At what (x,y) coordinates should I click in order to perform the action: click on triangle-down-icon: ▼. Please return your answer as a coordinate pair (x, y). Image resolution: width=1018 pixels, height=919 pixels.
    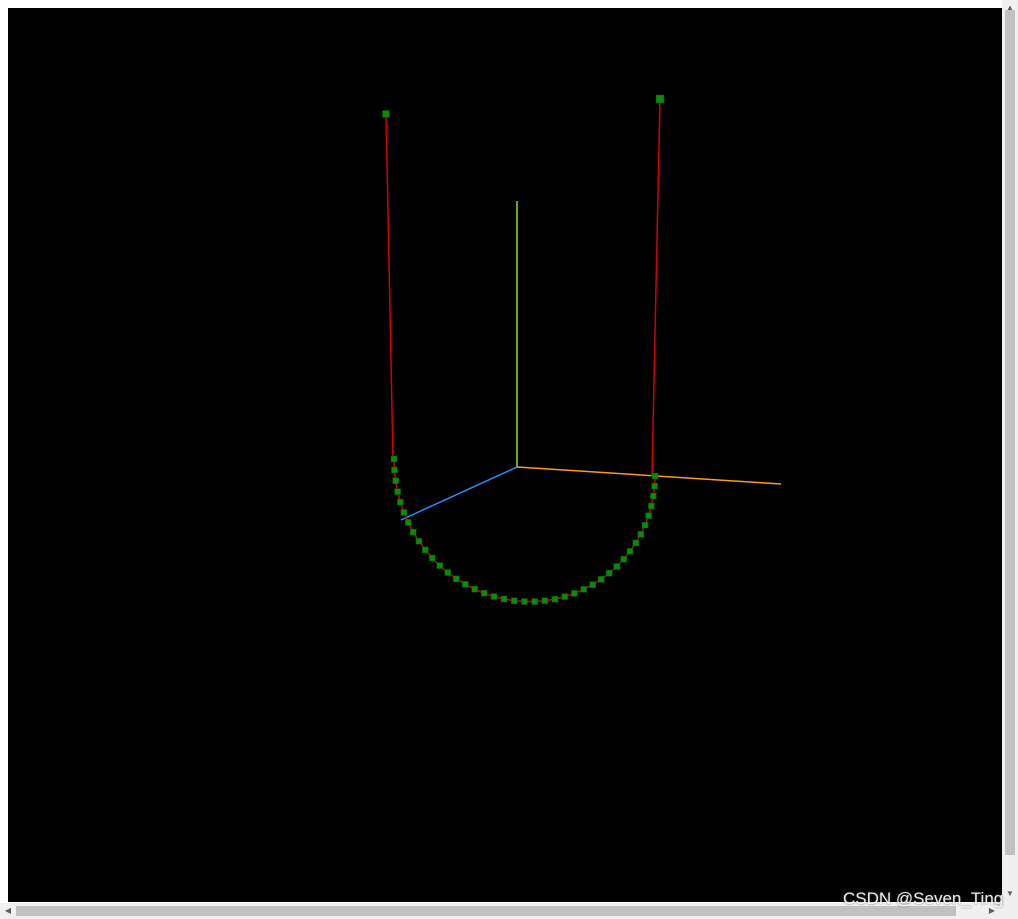
    Looking at the image, I should click on (1010, 894).